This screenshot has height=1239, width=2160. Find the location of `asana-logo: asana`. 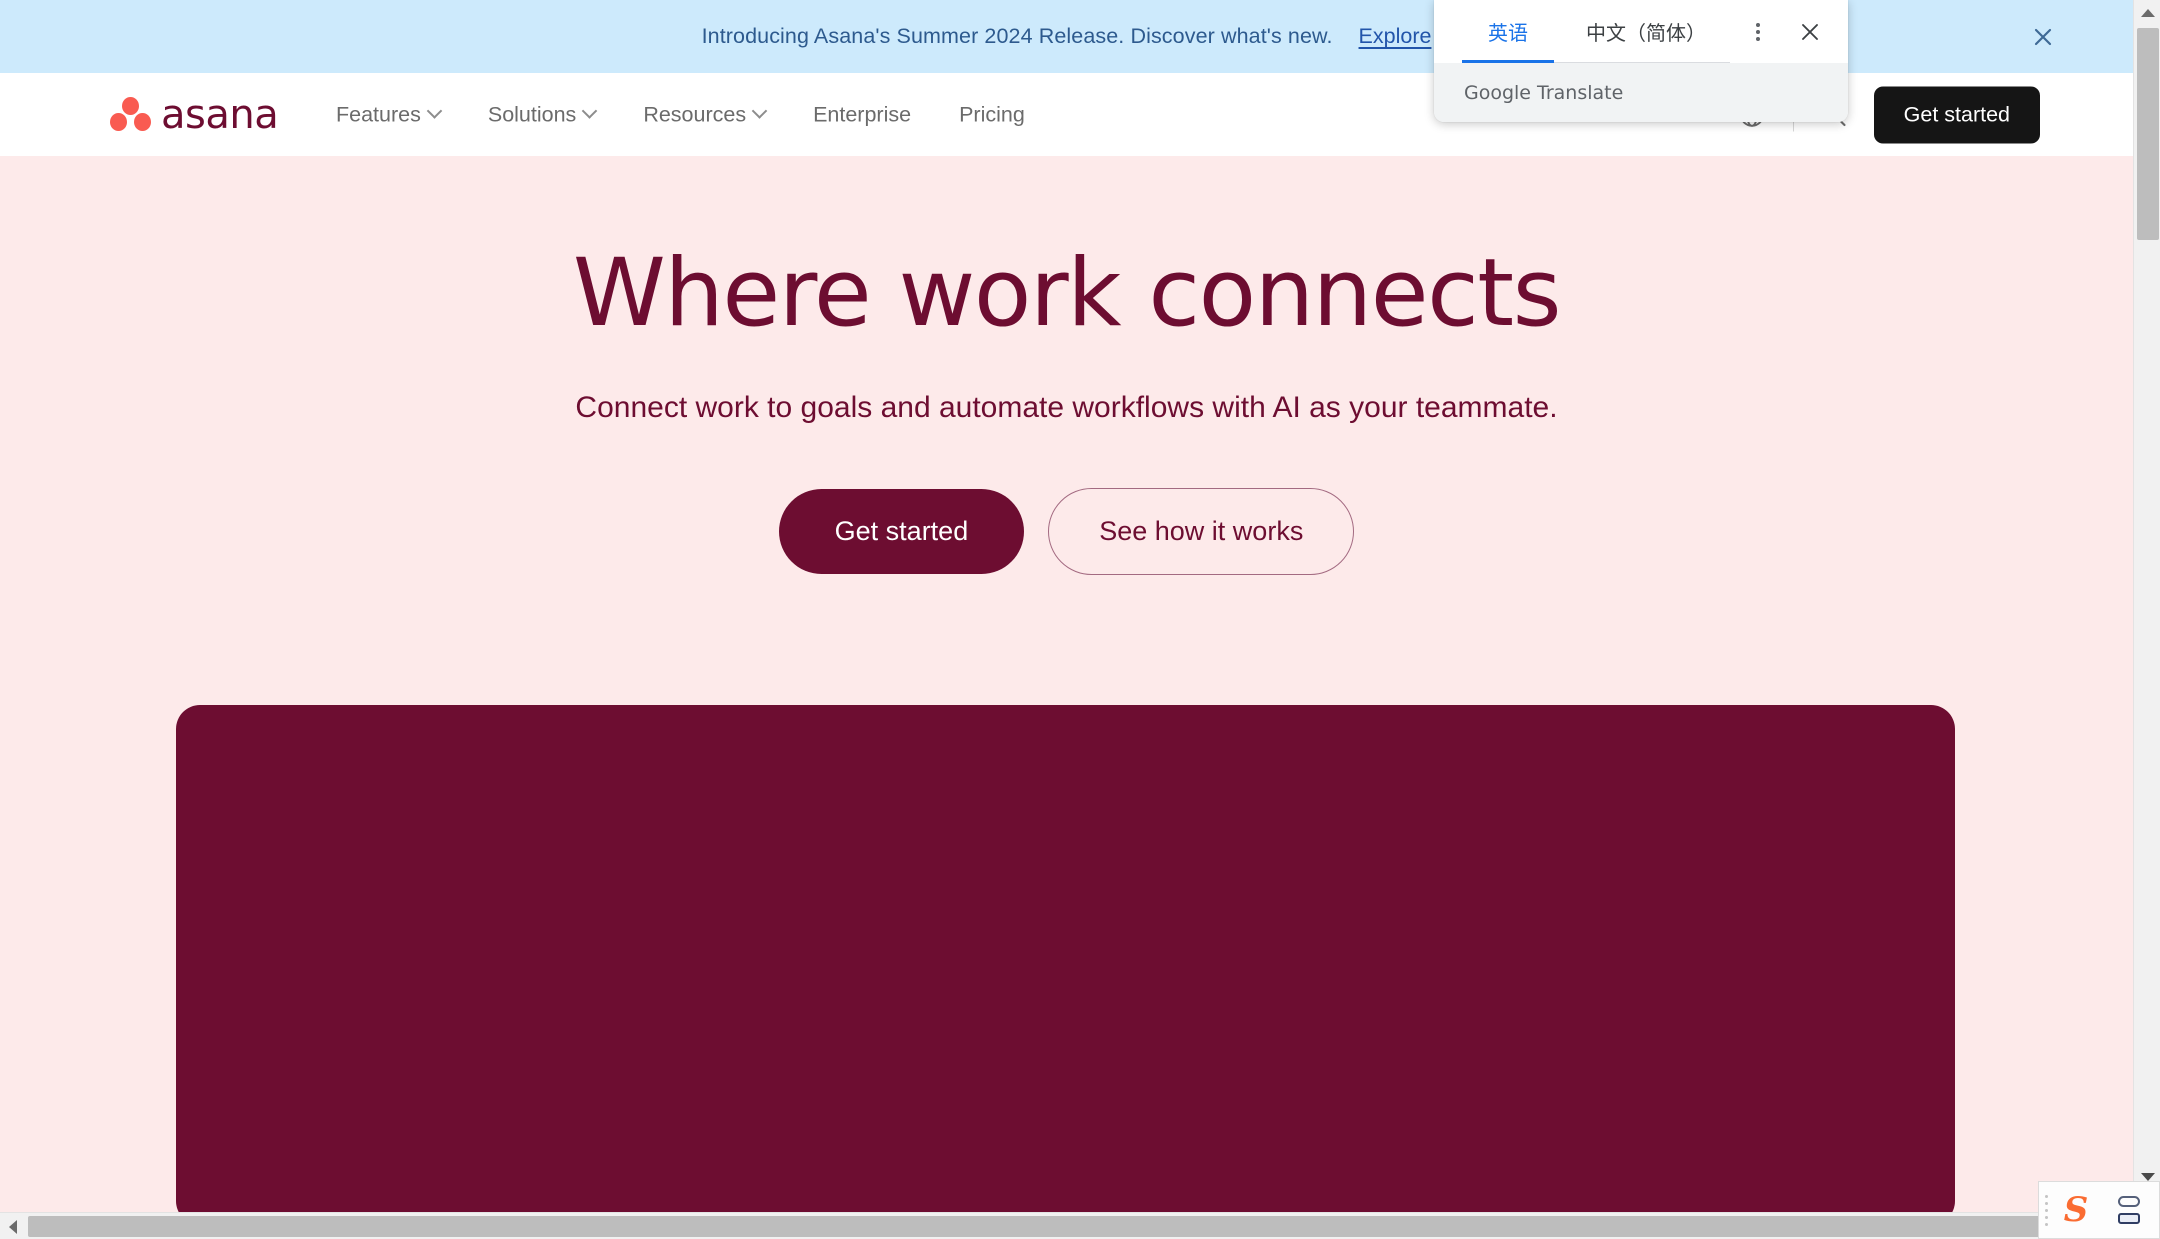

asana-logo: asana is located at coordinates (194, 114).